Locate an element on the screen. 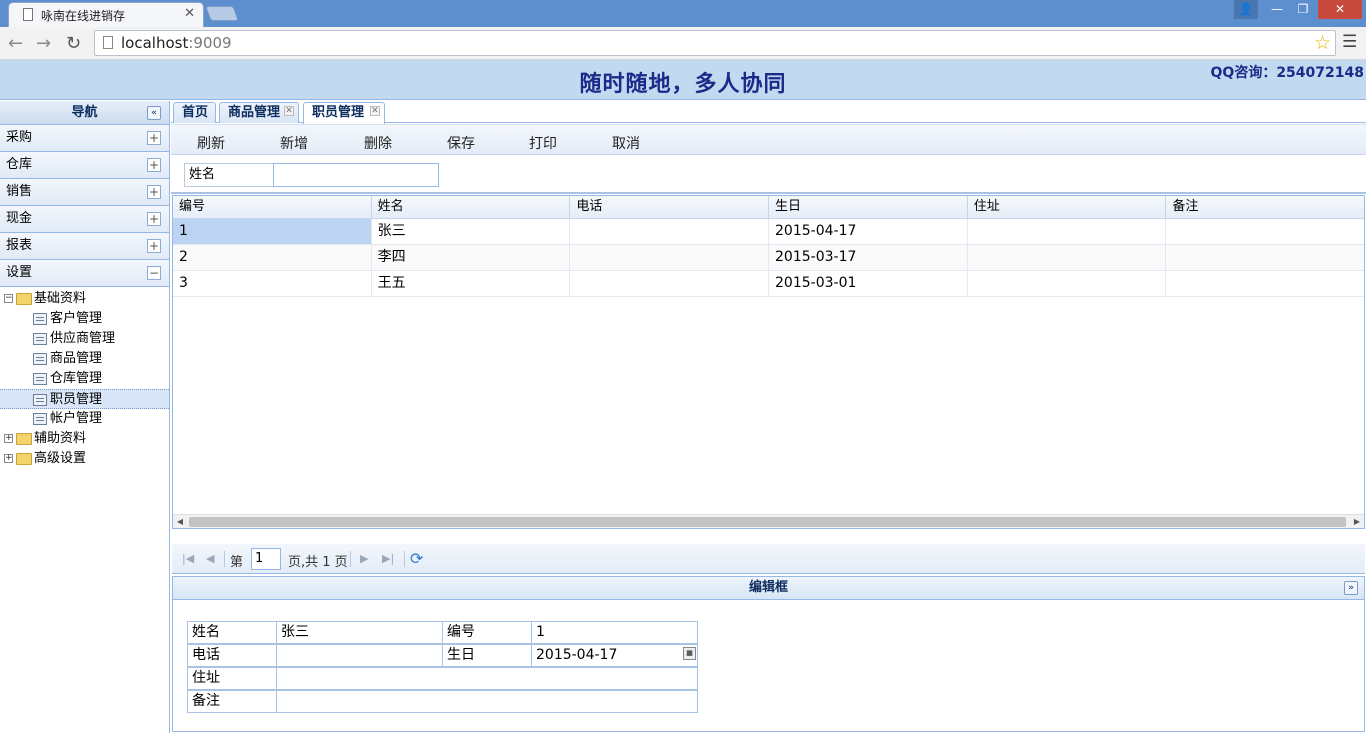 The width and height of the screenshot is (1366, 733). column-header: 备注 is located at coordinates (1265, 207).